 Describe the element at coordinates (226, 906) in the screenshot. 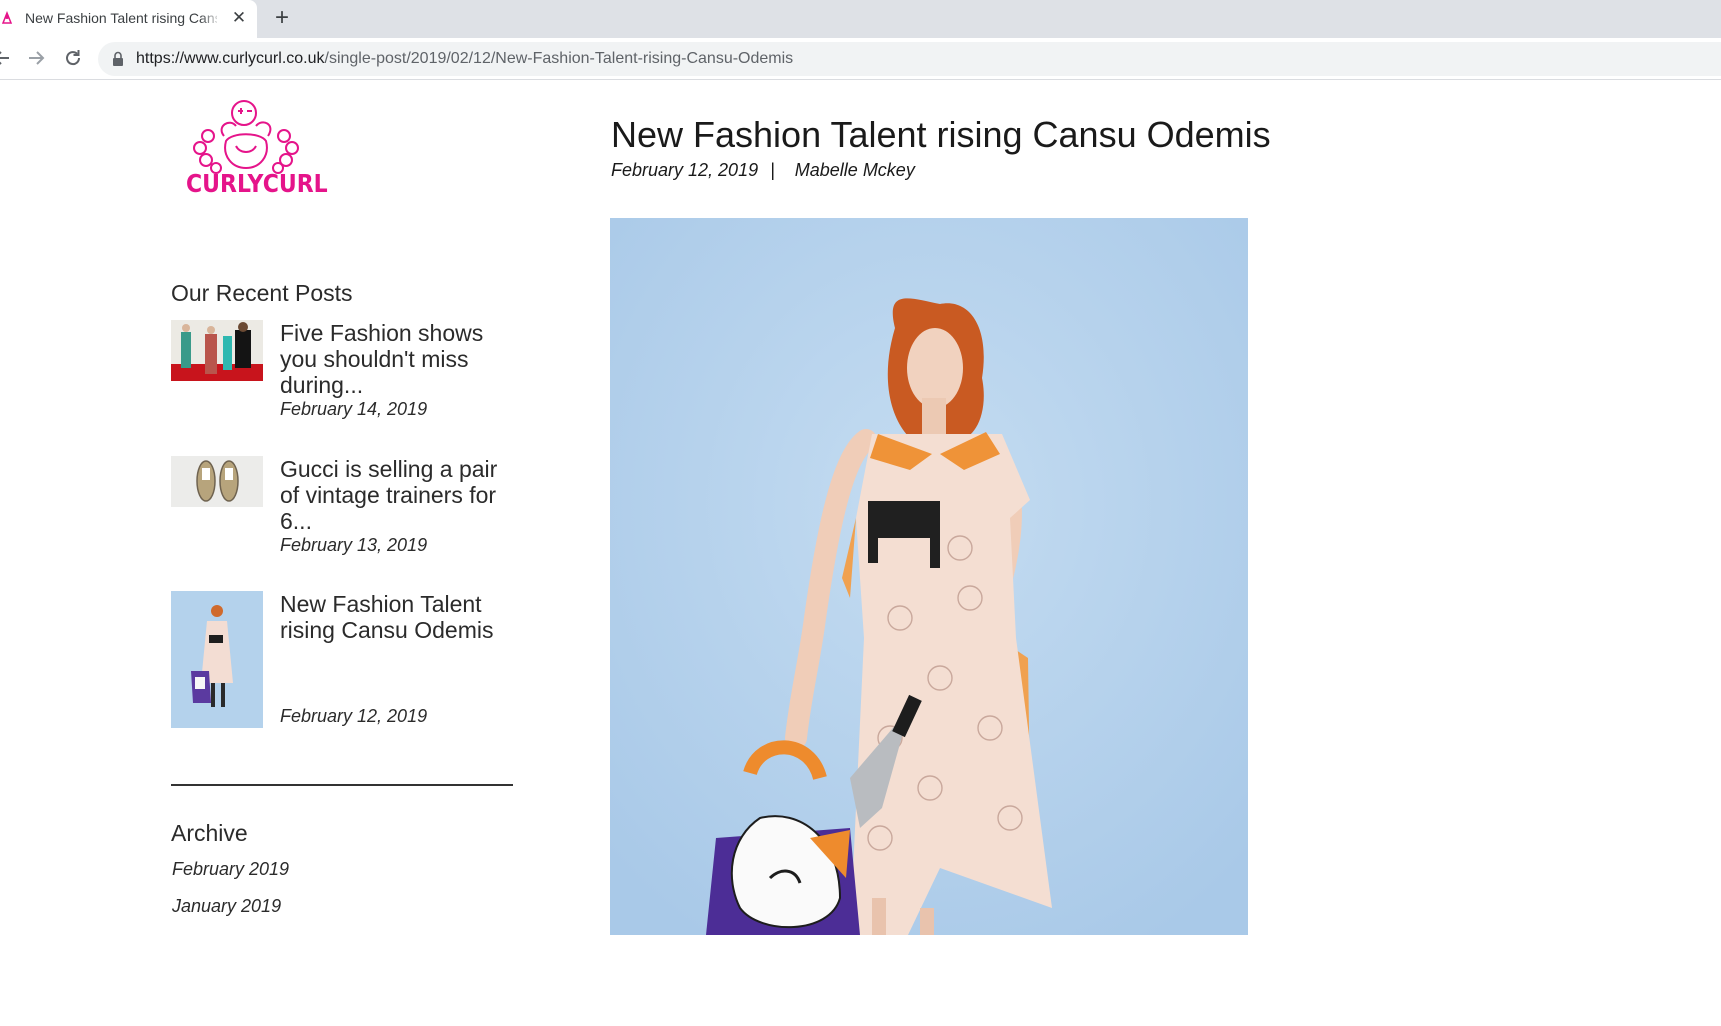

I see `archive-link-january-2019: January 2019` at that location.